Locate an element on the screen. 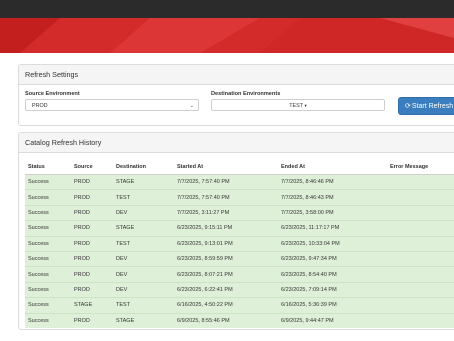 This screenshot has width=454, height=341. started-at-cell: 6/23/2025, 8:59:59 PM is located at coordinates (226, 258).